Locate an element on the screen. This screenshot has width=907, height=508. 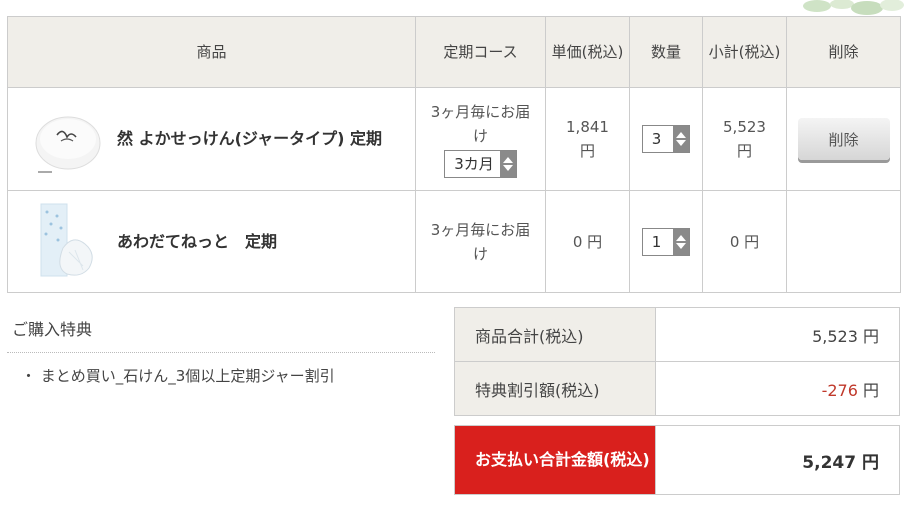
grand-total-row: お支払い合計金額(税込) 5,247 円 is located at coordinates (677, 460).